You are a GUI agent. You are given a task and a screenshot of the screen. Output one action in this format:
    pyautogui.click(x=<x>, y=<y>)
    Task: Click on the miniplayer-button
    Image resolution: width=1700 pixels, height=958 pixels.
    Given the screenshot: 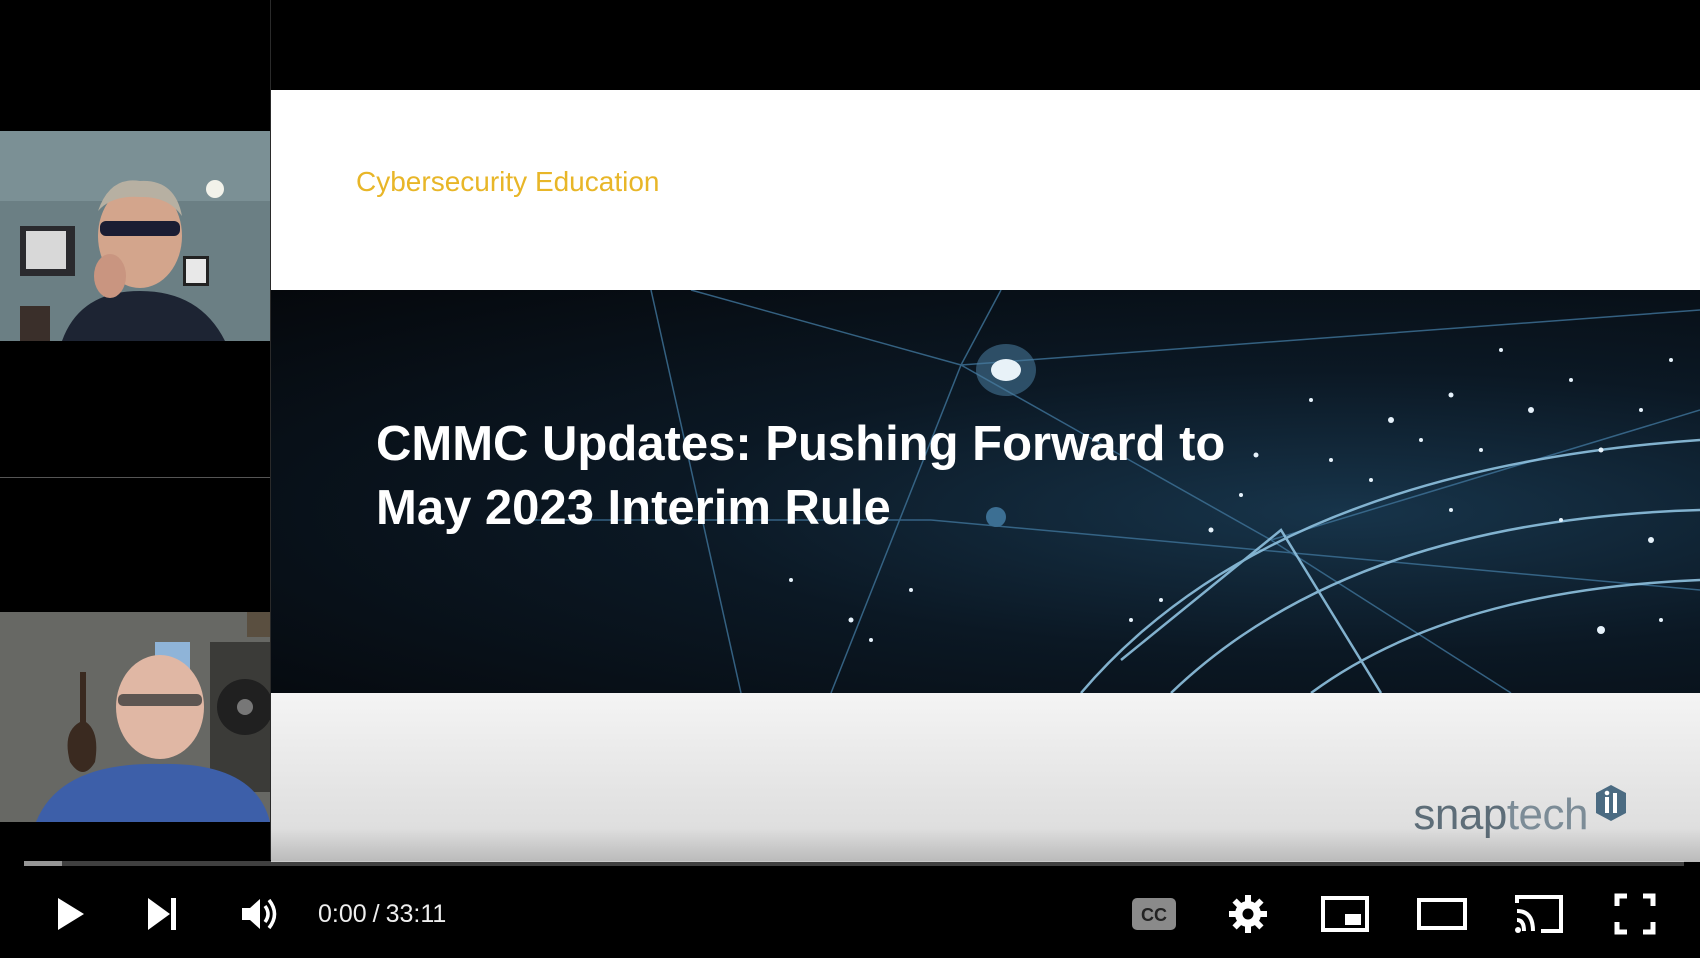 What is the action you would take?
    pyautogui.click(x=1345, y=914)
    